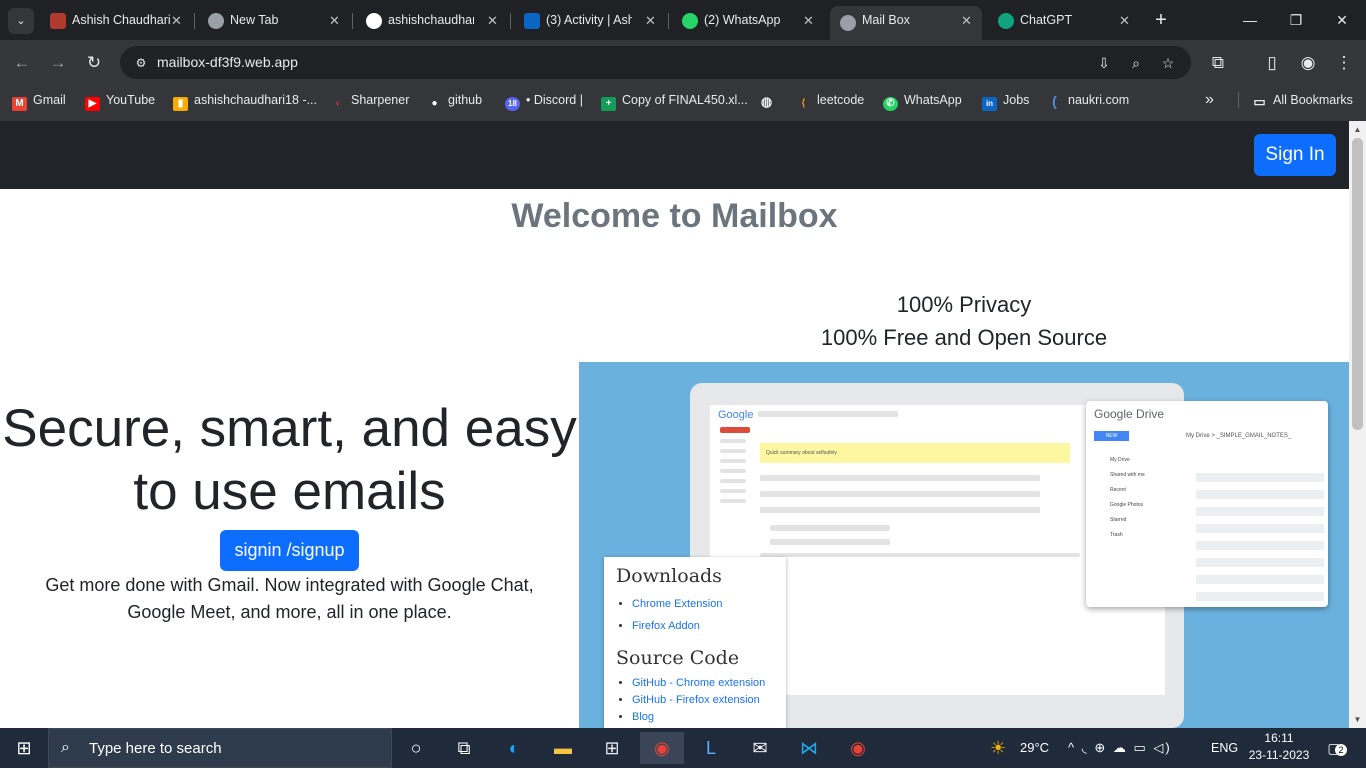 The height and width of the screenshot is (769, 1366). Describe the element at coordinates (39, 100) in the screenshot. I see `bookmark-gmail: M Gmail` at that location.